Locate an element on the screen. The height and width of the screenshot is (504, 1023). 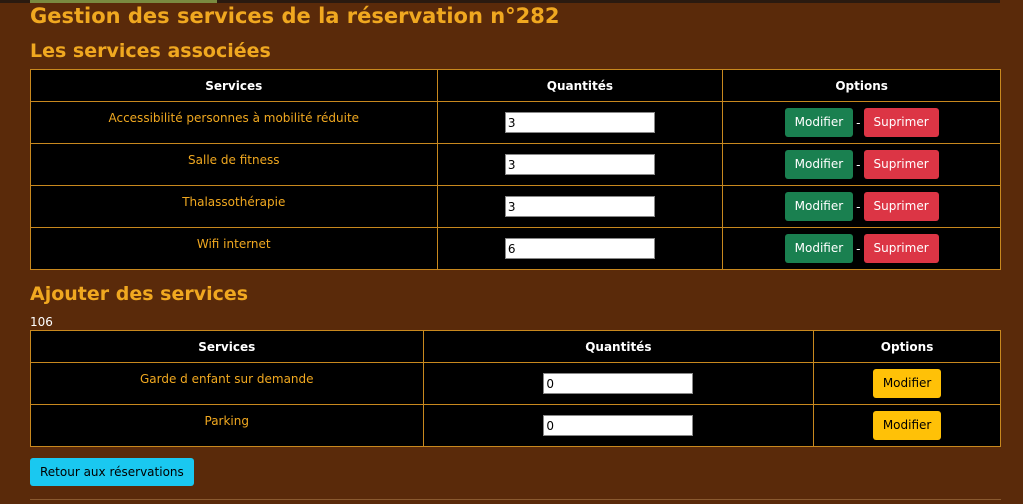
back-to-reservations-button: Retour aux réservations is located at coordinates (112, 472).